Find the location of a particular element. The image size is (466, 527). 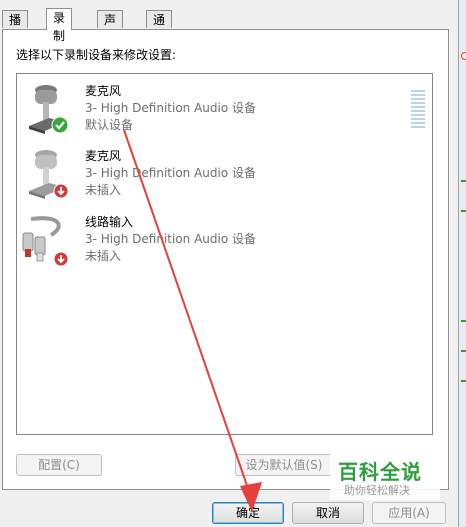

cancel-button: 取消 is located at coordinates (328, 513).